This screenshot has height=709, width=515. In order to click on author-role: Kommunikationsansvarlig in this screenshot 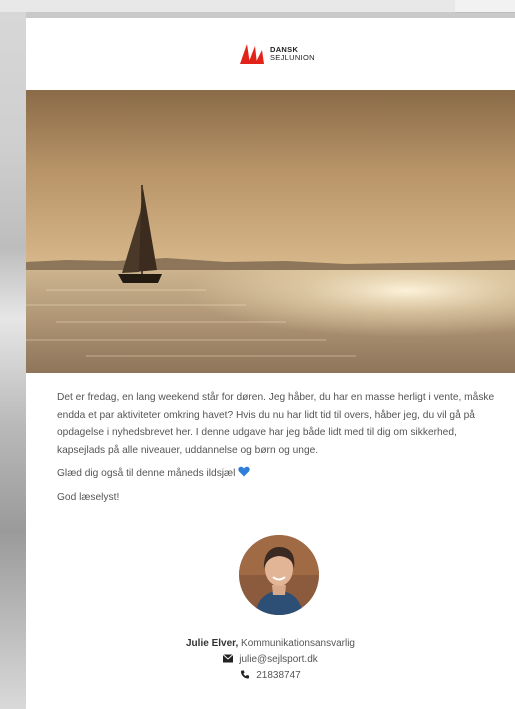, I will do `click(296, 643)`.